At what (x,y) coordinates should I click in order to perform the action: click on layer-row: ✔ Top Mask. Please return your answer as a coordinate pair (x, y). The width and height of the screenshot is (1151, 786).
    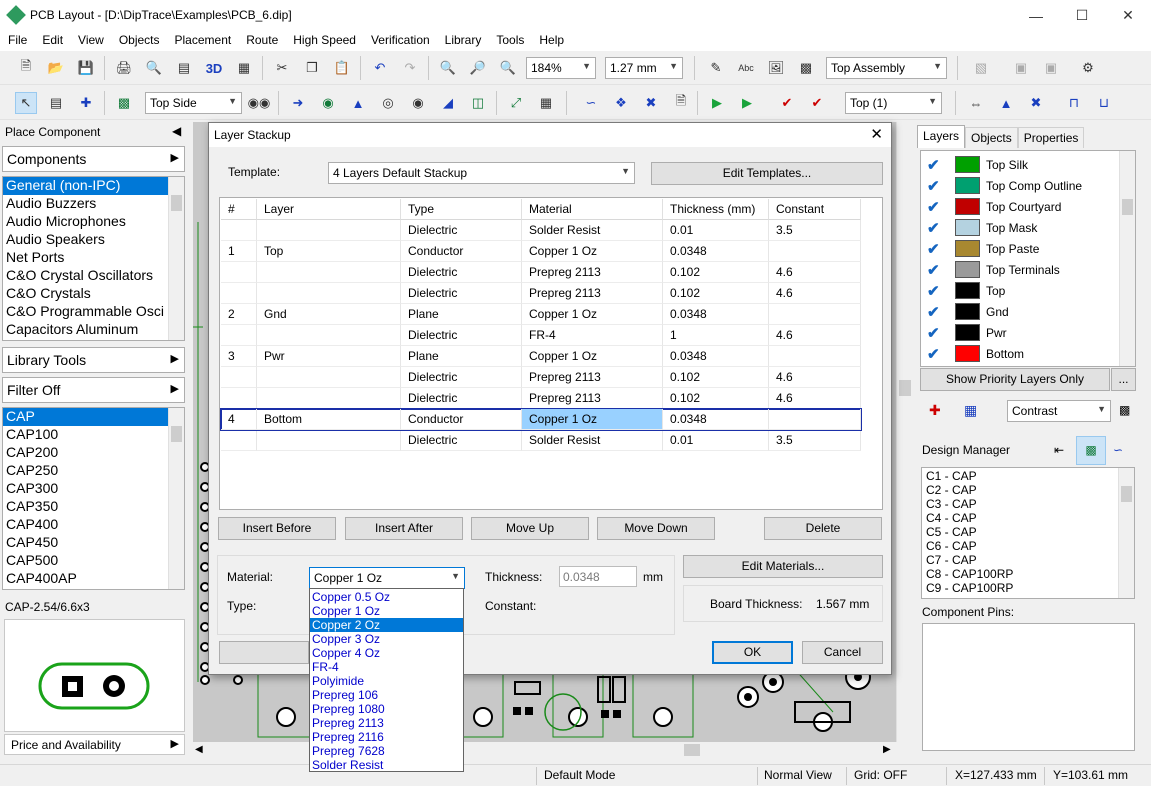
    Looking at the image, I should click on (1019, 227).